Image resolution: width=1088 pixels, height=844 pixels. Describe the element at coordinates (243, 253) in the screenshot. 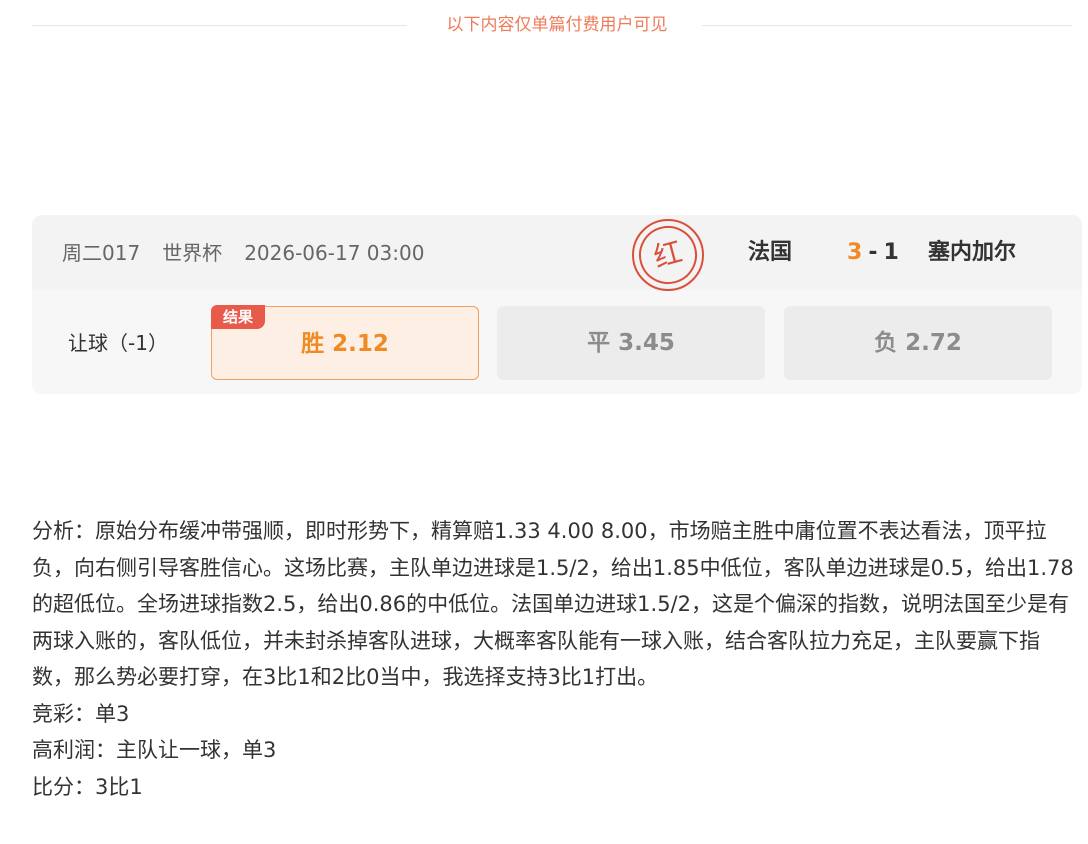

I see `match-info: 周二017 世界杯 2026-06-17 03:00` at that location.